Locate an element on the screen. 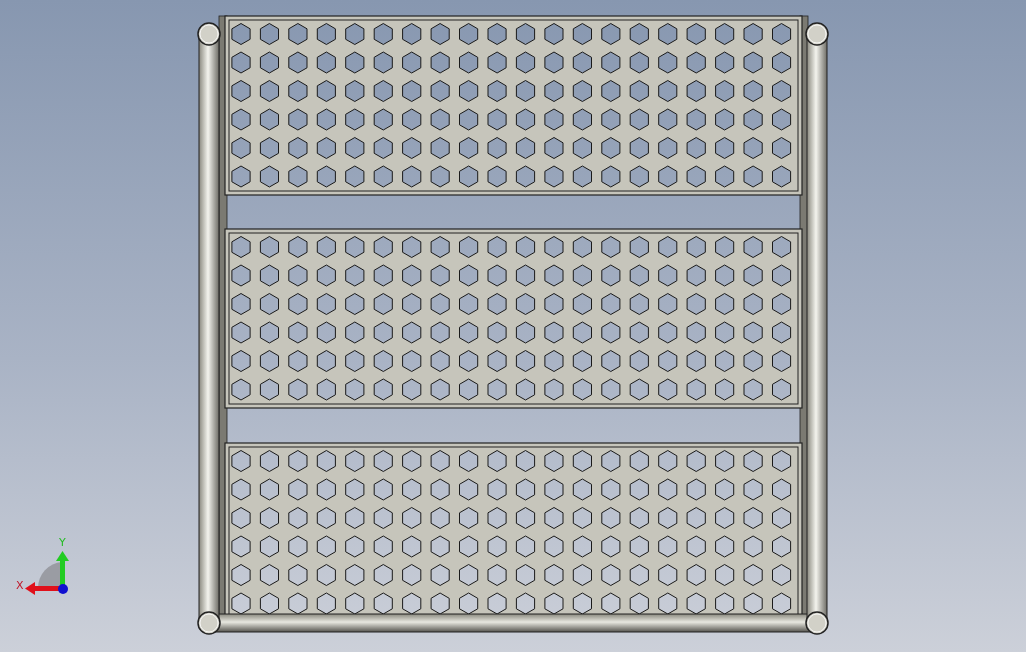  axis-label: X is located at coordinates (20, 585).